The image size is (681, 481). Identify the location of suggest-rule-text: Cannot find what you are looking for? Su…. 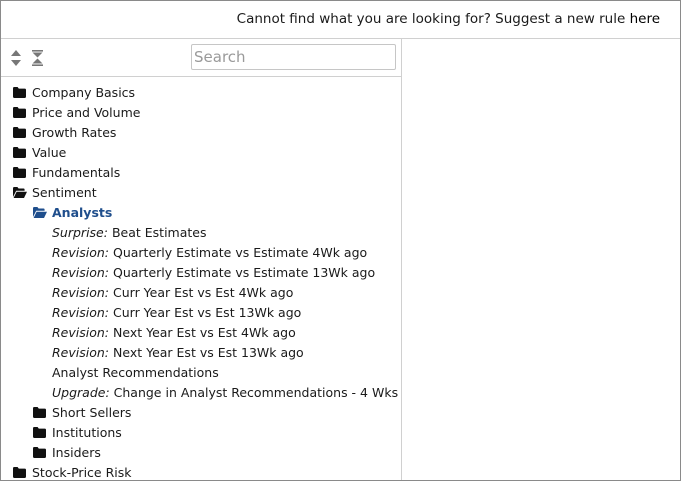
(448, 19).